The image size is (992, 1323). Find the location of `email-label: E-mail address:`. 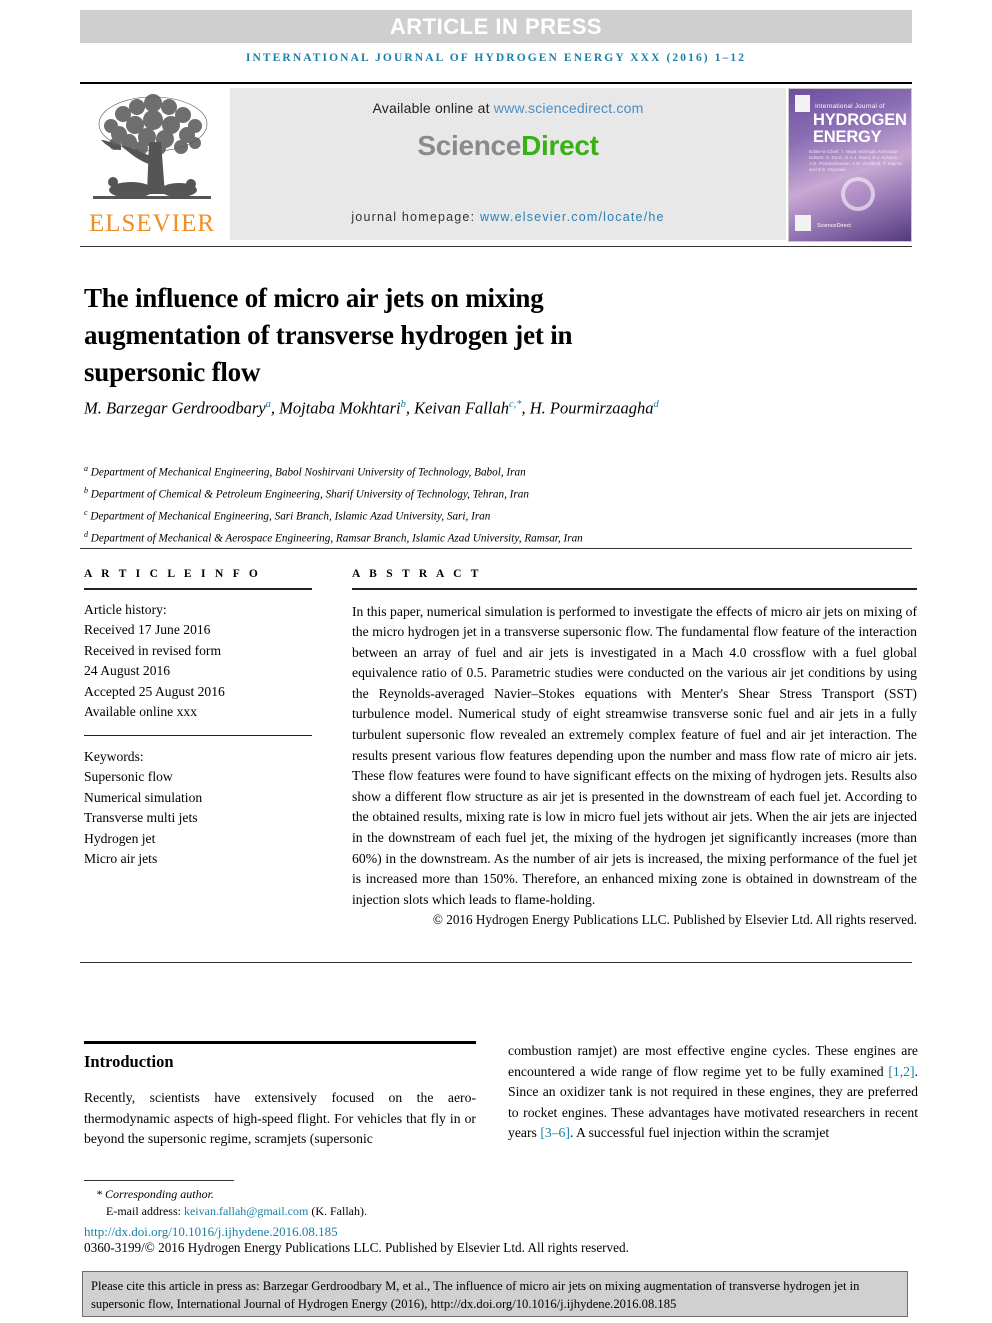

email-label: E-mail address: is located at coordinates (145, 1210).